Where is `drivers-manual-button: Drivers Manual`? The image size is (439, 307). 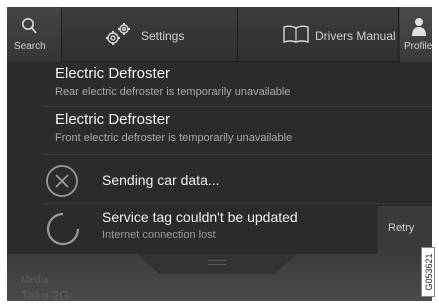 drivers-manual-button: Drivers Manual is located at coordinates (319, 34).